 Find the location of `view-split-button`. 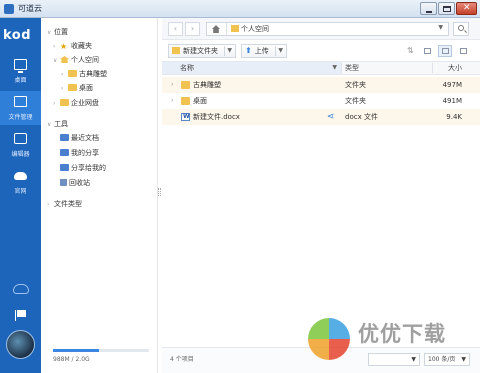

view-split-button is located at coordinates (463, 51).